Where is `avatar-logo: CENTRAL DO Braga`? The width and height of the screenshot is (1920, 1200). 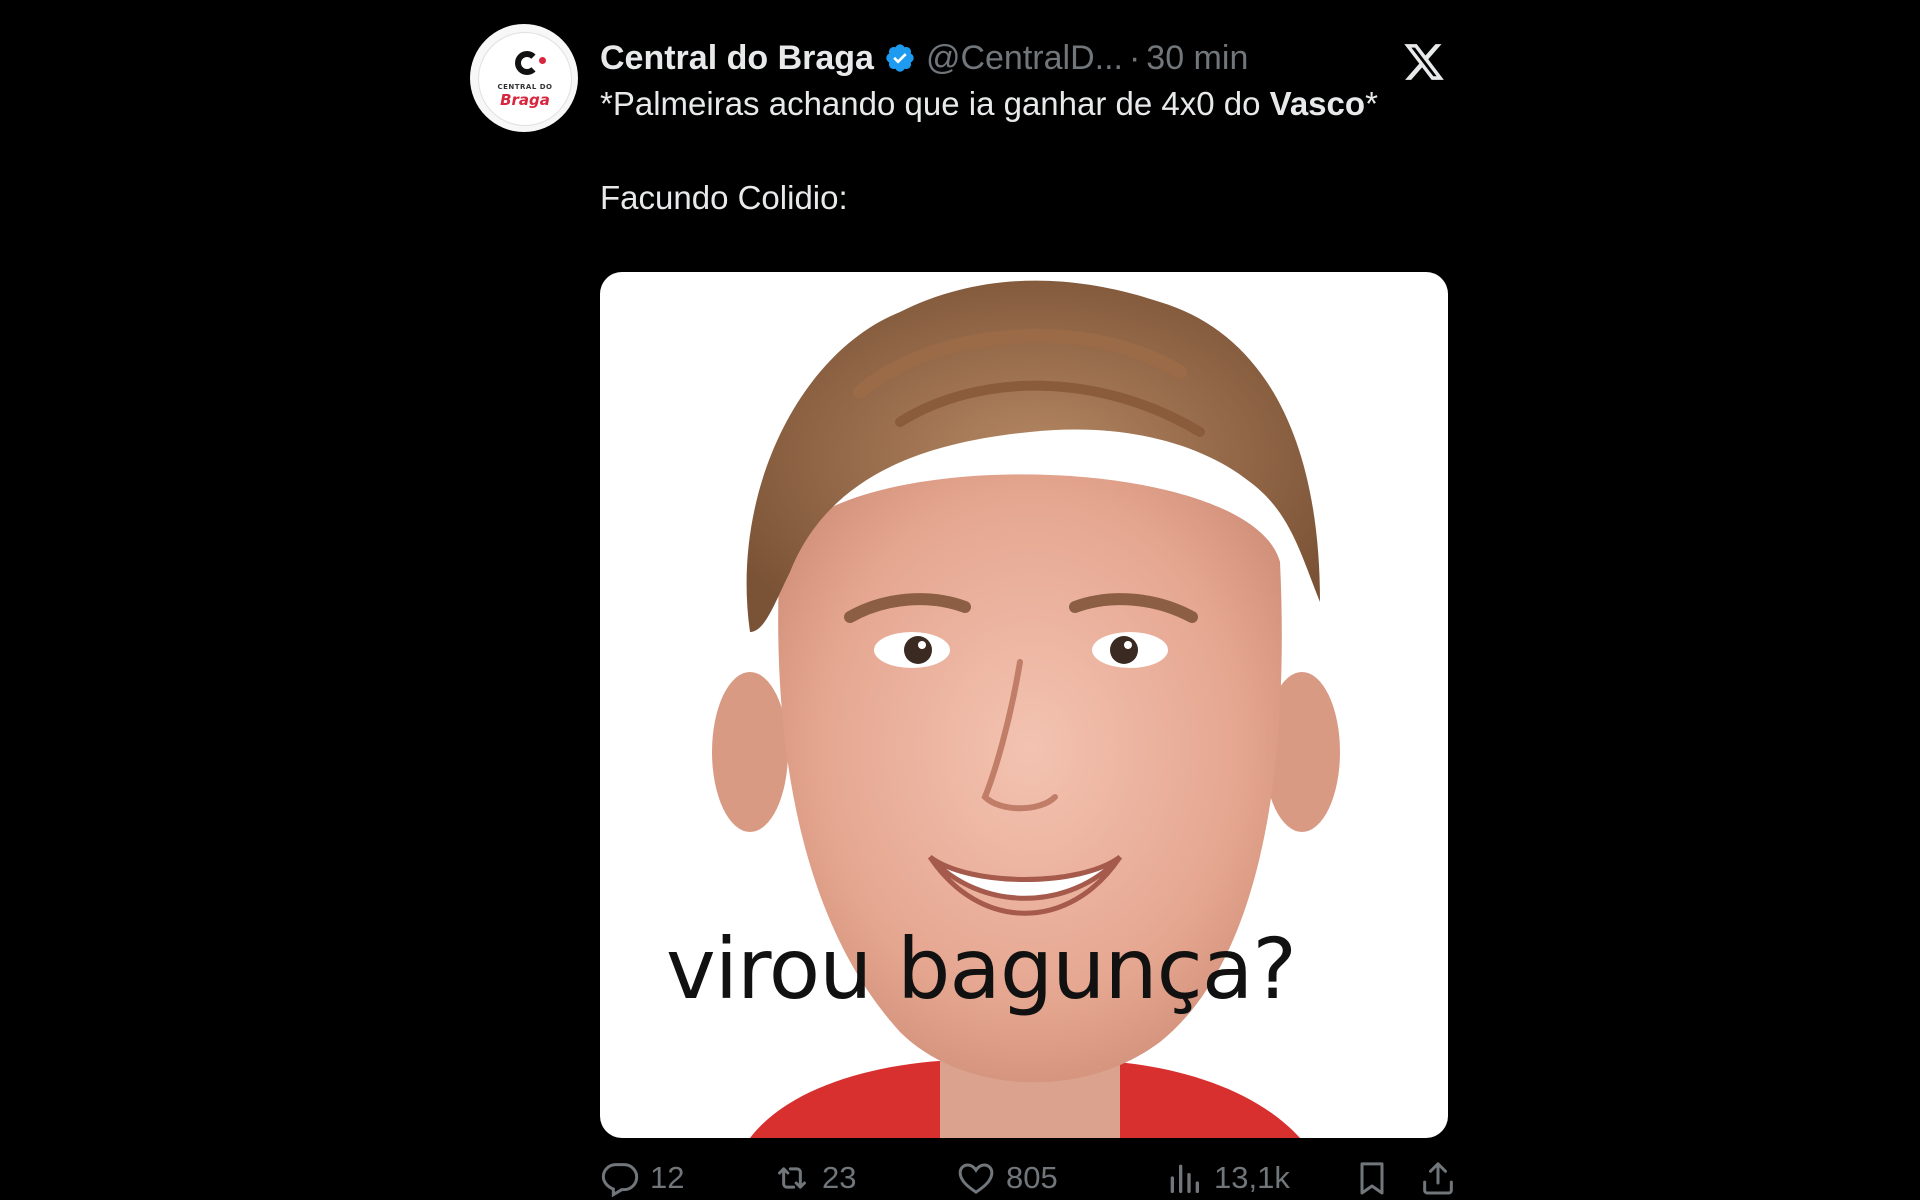
avatar-logo: CENTRAL DO Braga is located at coordinates (525, 79).